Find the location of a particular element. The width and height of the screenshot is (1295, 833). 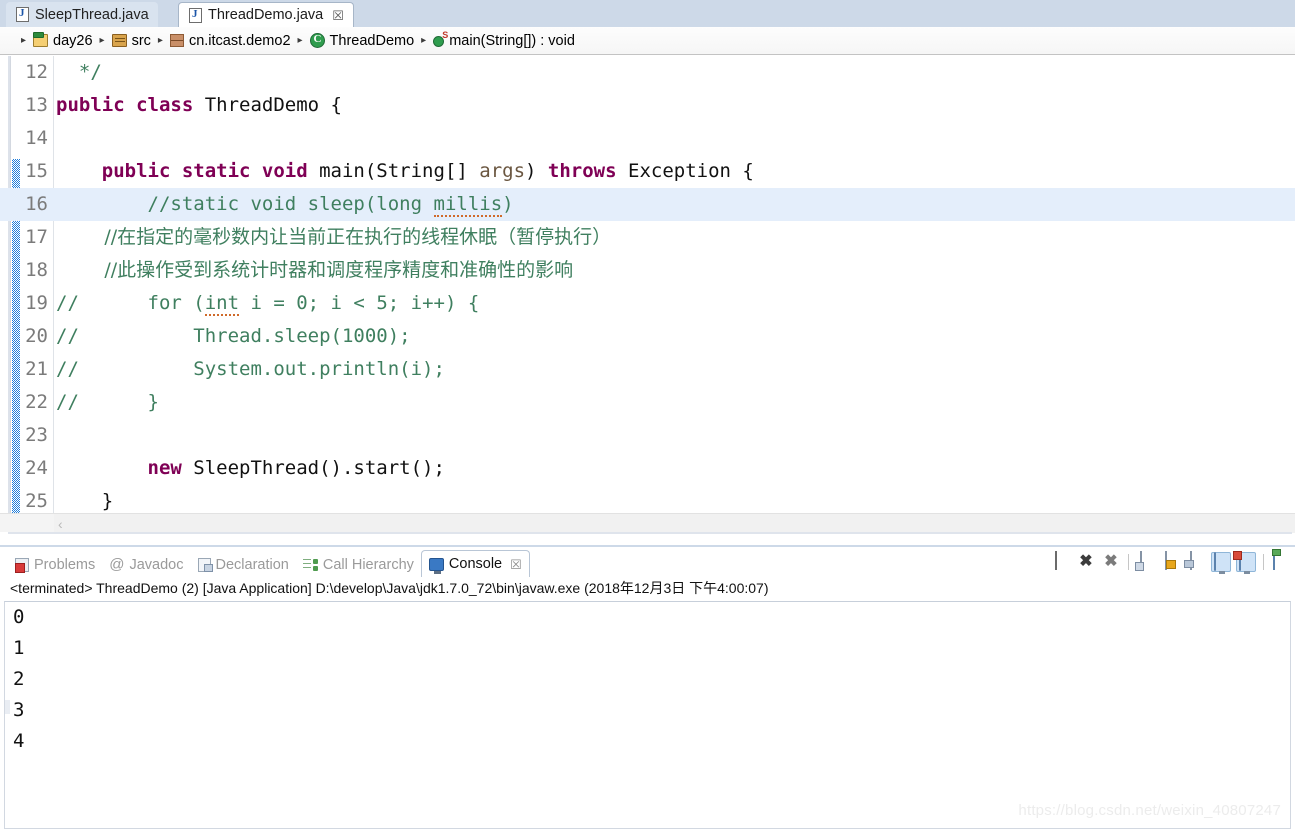

remove-launch-button: ✖ is located at coordinates (1086, 562).